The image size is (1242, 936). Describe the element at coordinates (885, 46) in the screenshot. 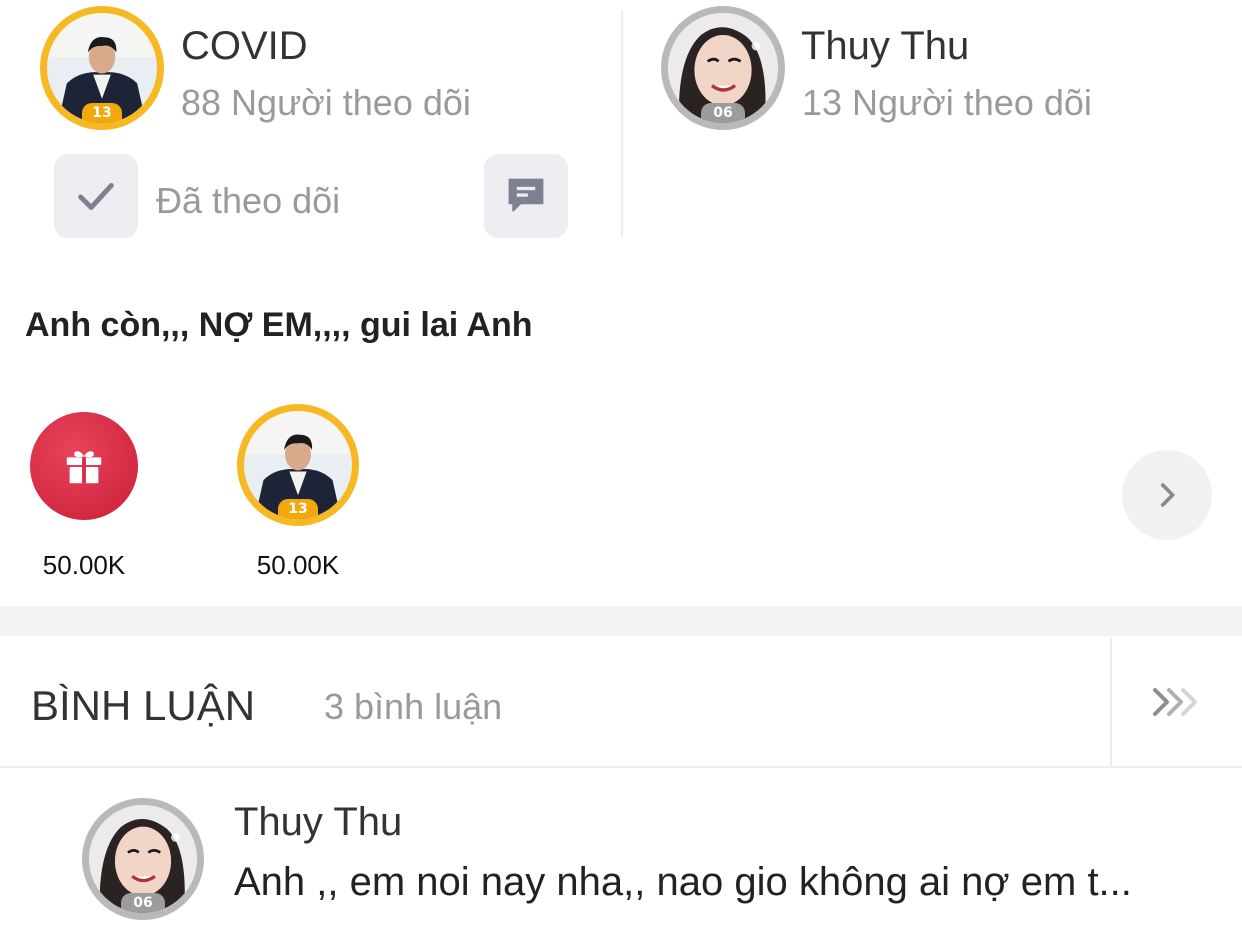

I see `host-name: Thuy Thu` at that location.